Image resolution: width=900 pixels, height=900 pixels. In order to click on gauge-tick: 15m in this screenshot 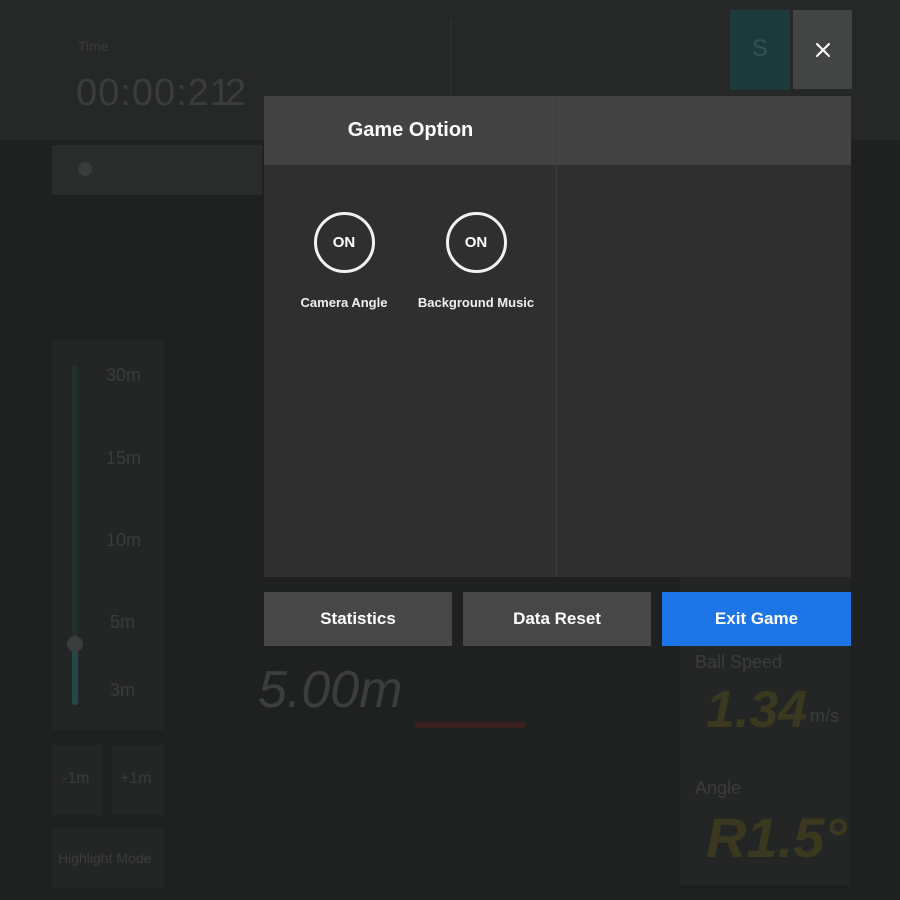, I will do `click(124, 458)`.